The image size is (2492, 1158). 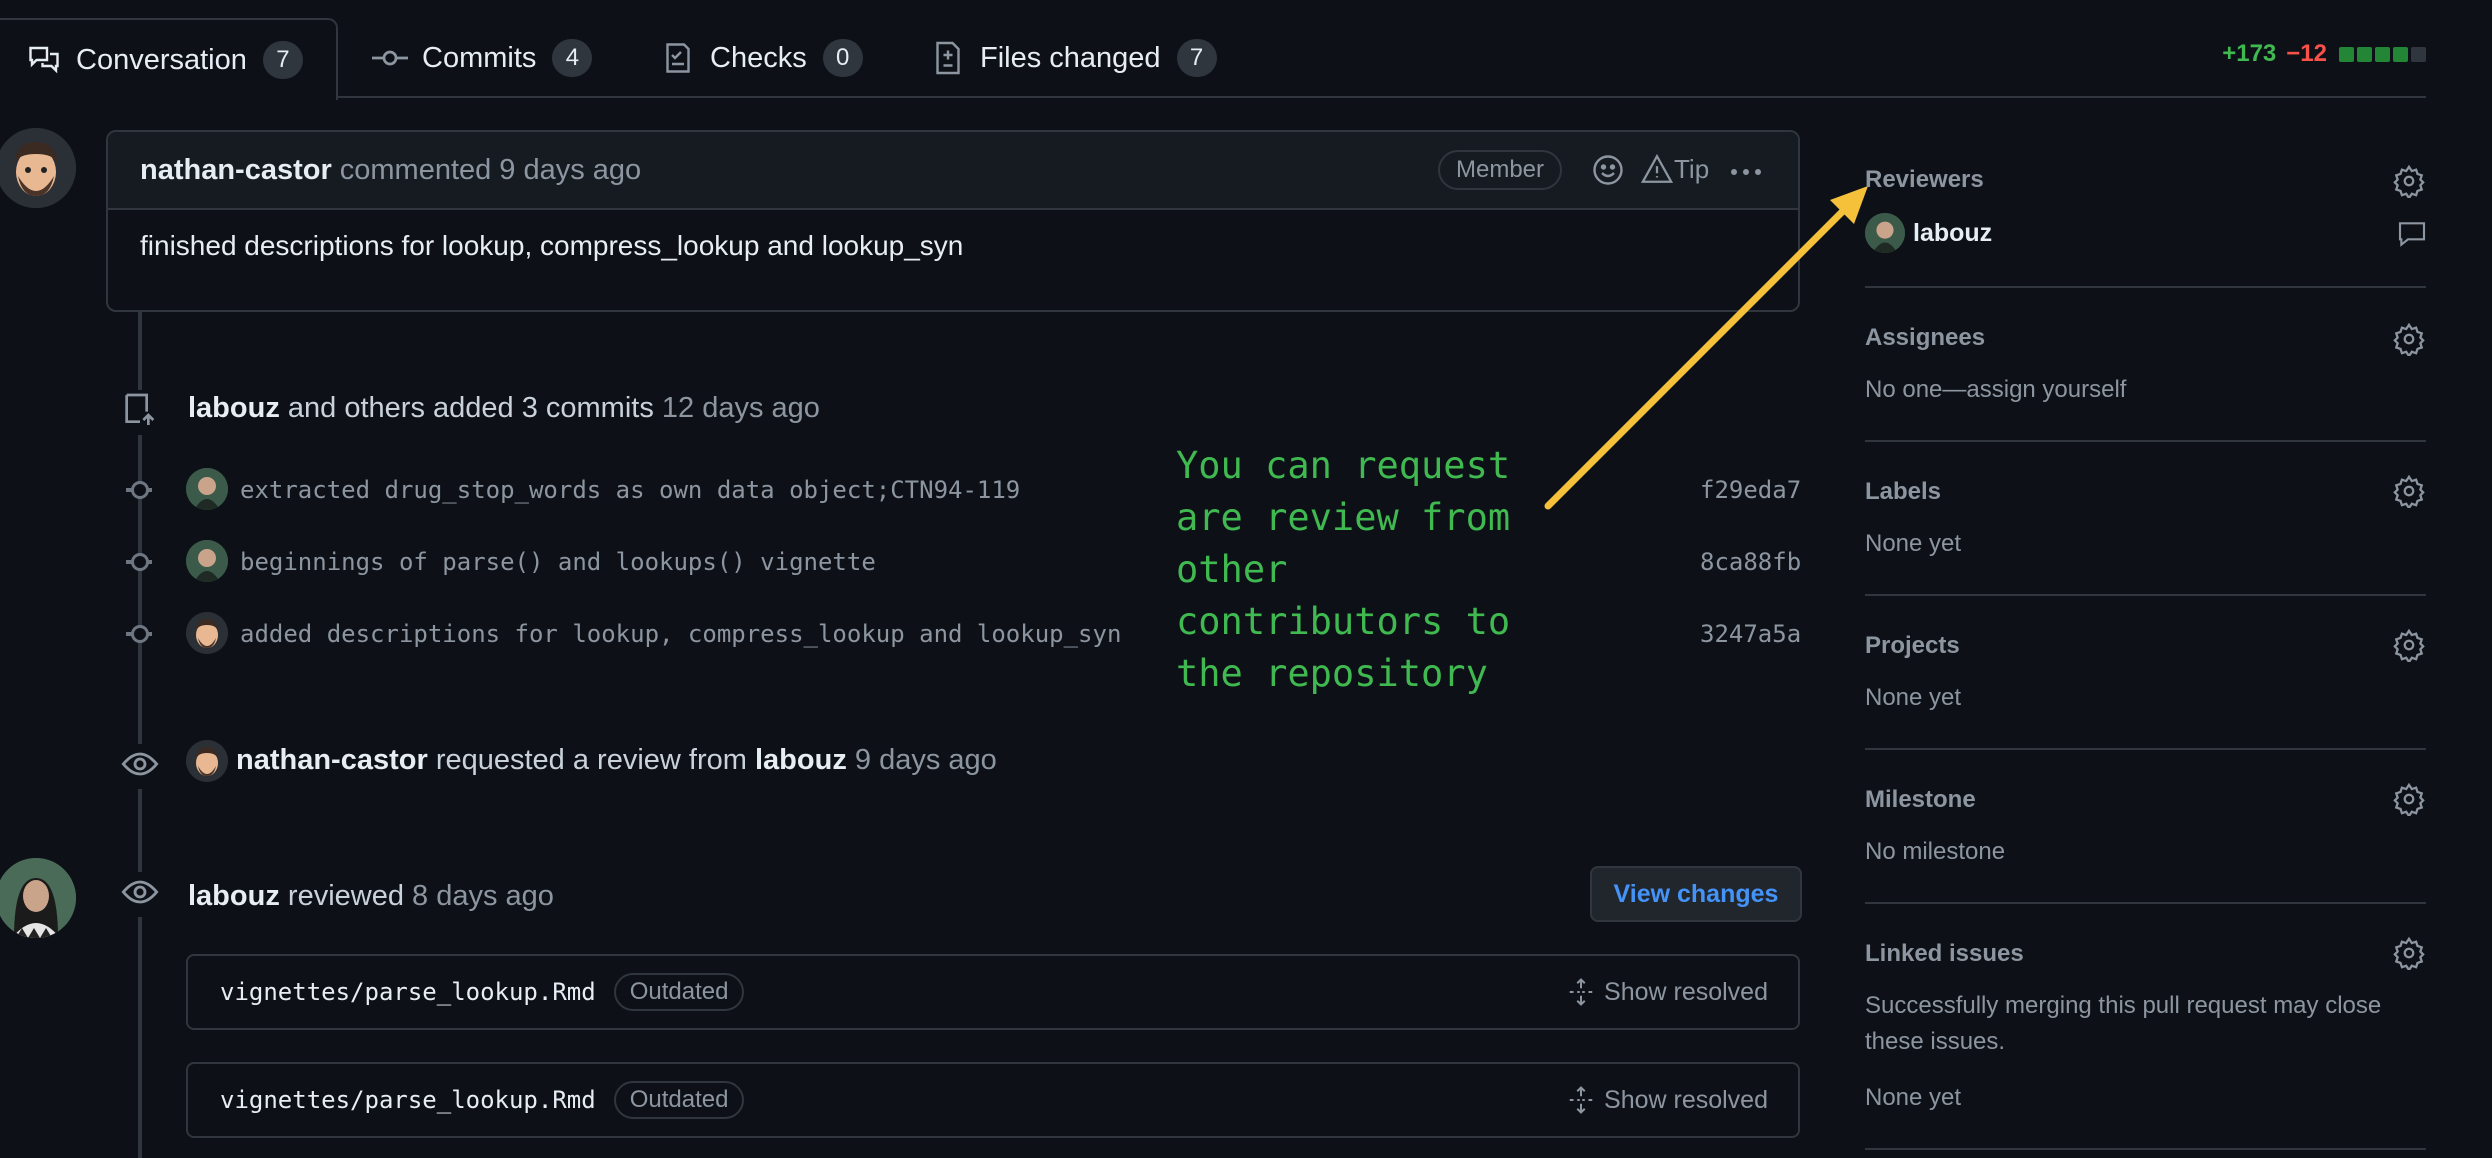 I want to click on diffstat-blocks, so click(x=2382, y=54).